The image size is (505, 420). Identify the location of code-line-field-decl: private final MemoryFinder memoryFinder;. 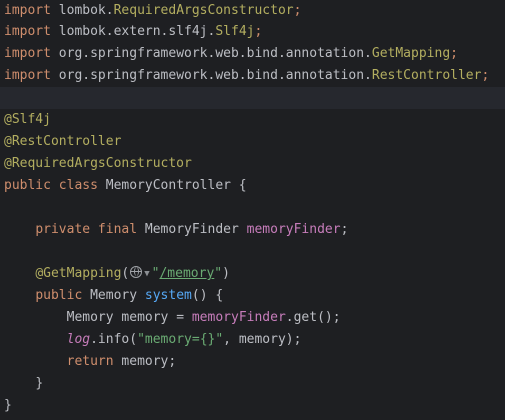
(252, 230).